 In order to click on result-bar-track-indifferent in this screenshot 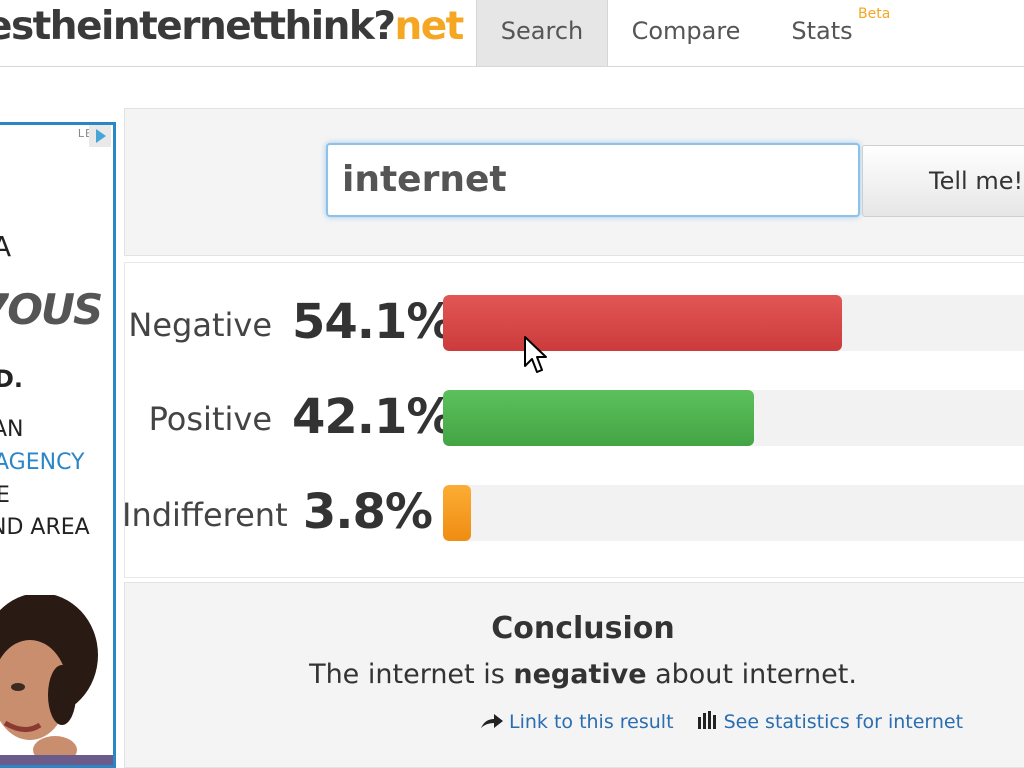, I will do `click(733, 513)`.